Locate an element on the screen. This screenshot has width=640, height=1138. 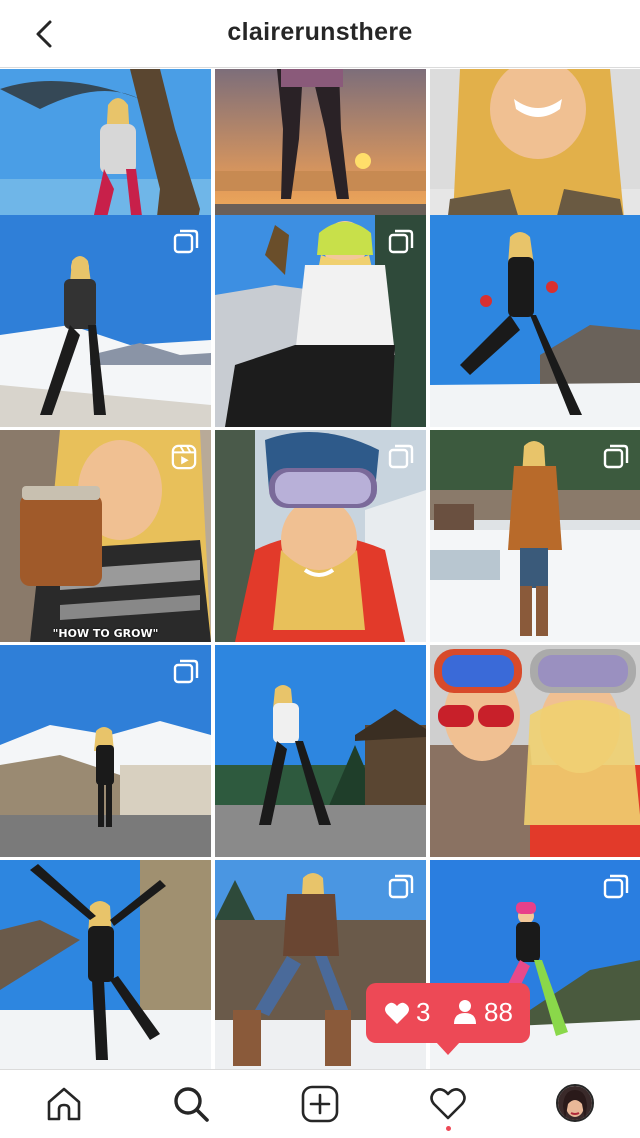
home-icon is located at coordinates (64, 1104).